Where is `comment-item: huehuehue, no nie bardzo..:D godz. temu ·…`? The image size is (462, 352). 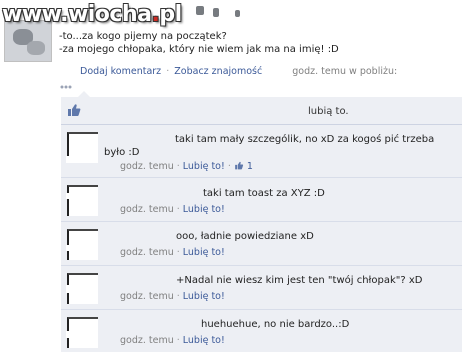 comment-item: huehuehue, no nie bardzo..:D godz. temu ·… is located at coordinates (261, 331).